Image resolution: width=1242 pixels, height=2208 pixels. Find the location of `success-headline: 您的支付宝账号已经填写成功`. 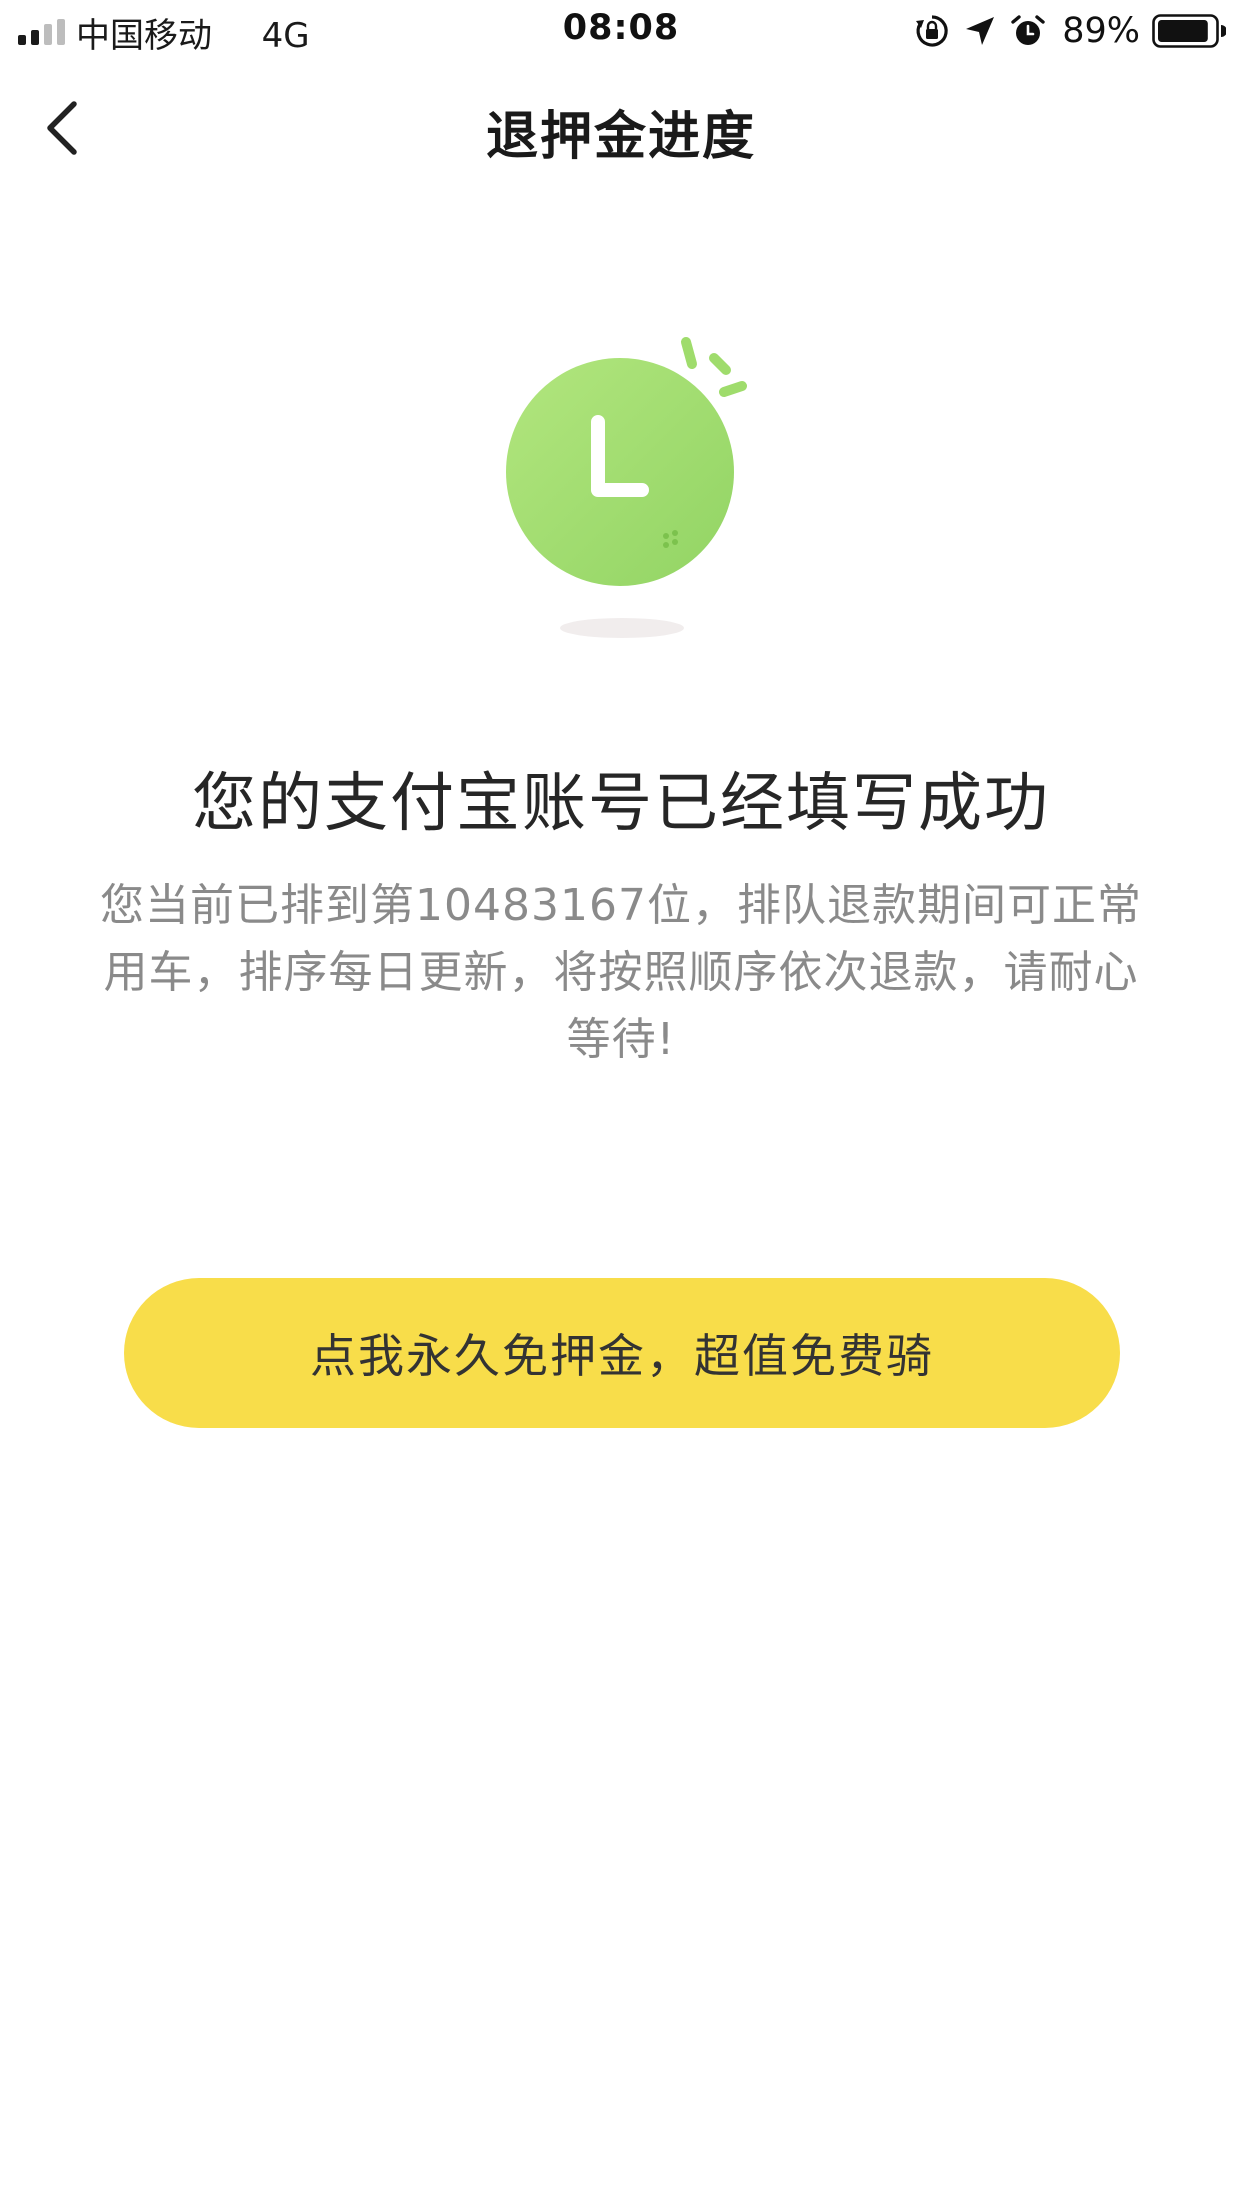

success-headline: 您的支付宝账号已经填写成功 is located at coordinates (621, 804).